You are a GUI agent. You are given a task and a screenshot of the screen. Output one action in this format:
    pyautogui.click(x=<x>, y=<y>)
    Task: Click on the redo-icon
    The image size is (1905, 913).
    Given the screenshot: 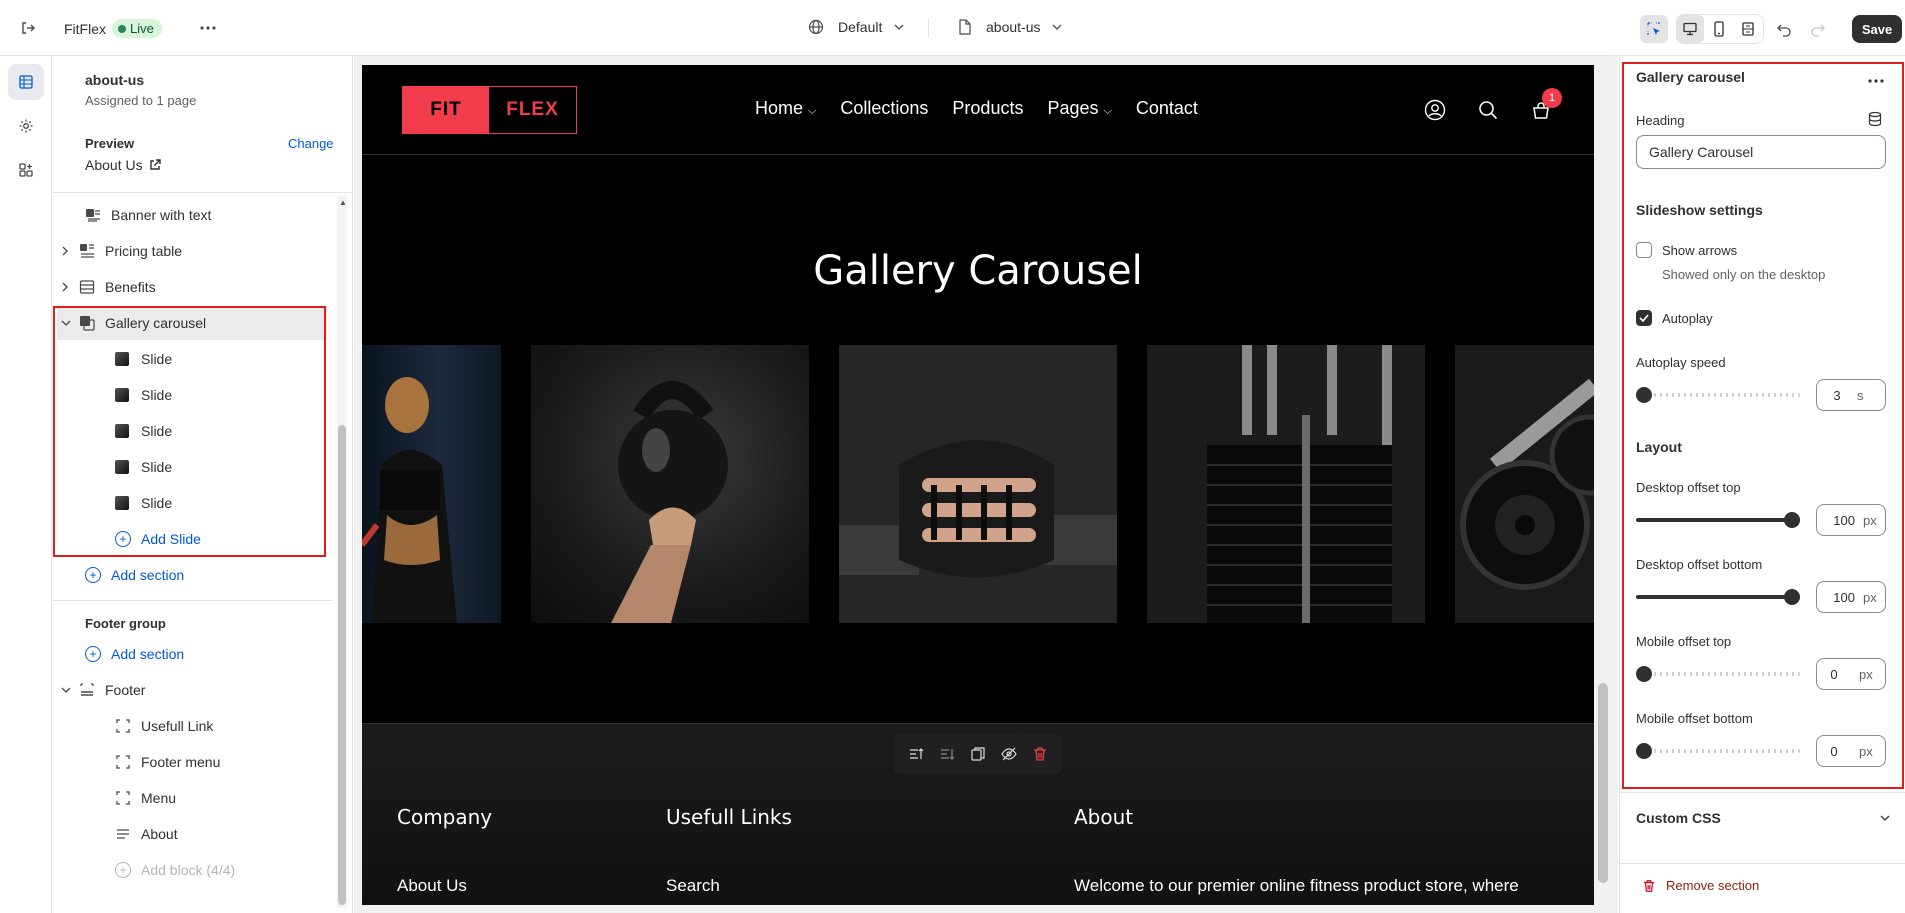 What is the action you would take?
    pyautogui.click(x=1818, y=29)
    